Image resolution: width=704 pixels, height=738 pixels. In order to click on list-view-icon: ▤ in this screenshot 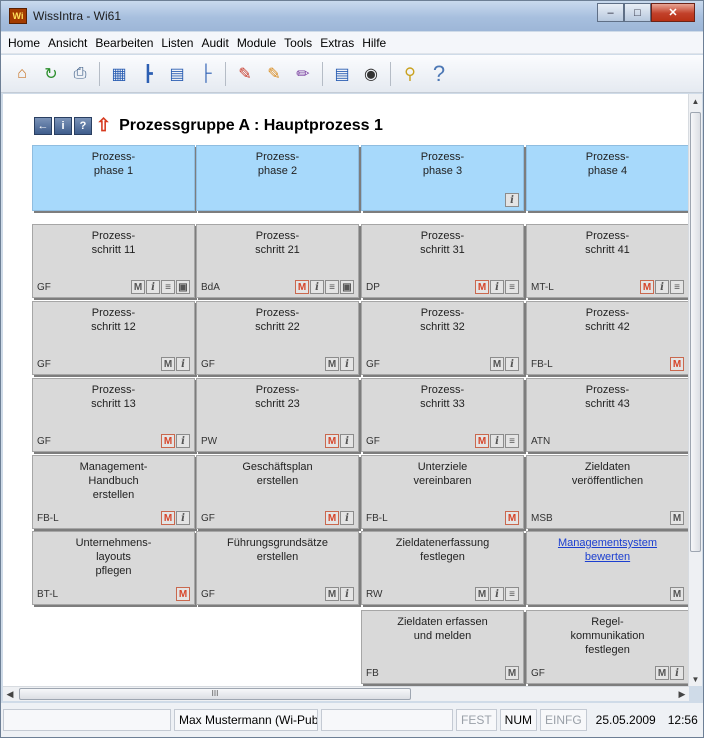, I will do `click(177, 74)`.